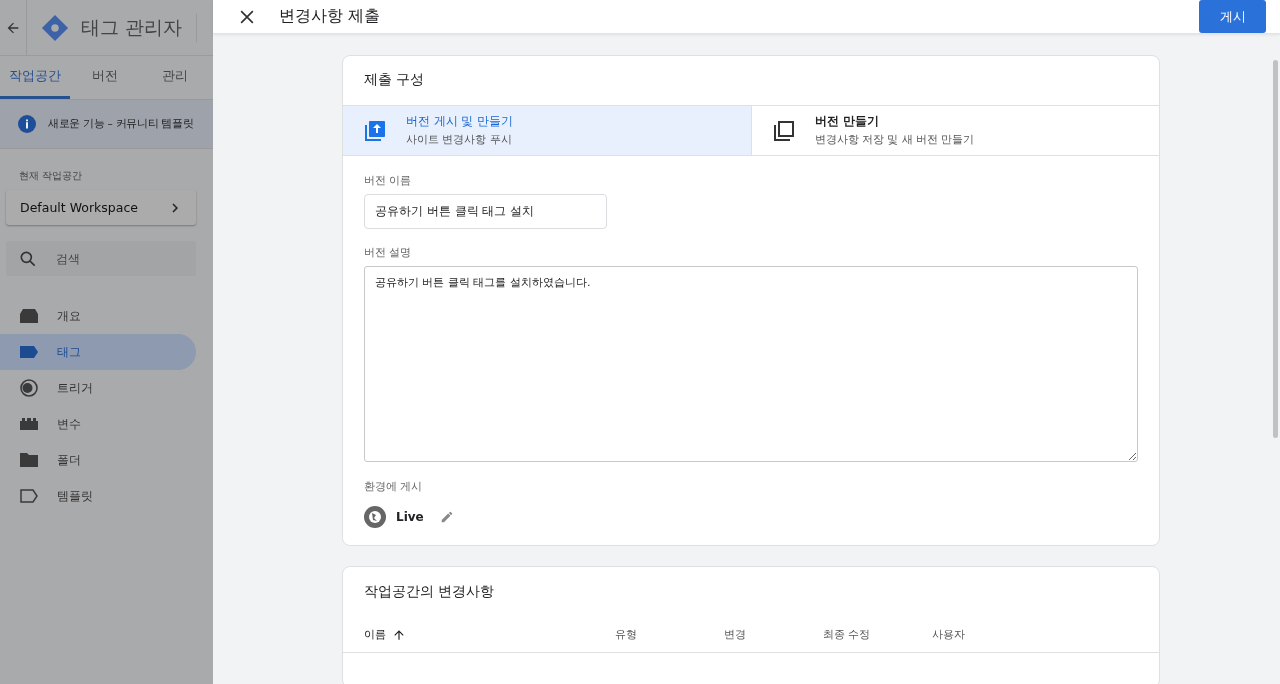 This screenshot has height=684, width=1280. Describe the element at coordinates (55, 27) in the screenshot. I see `diamond-logo-icon` at that location.